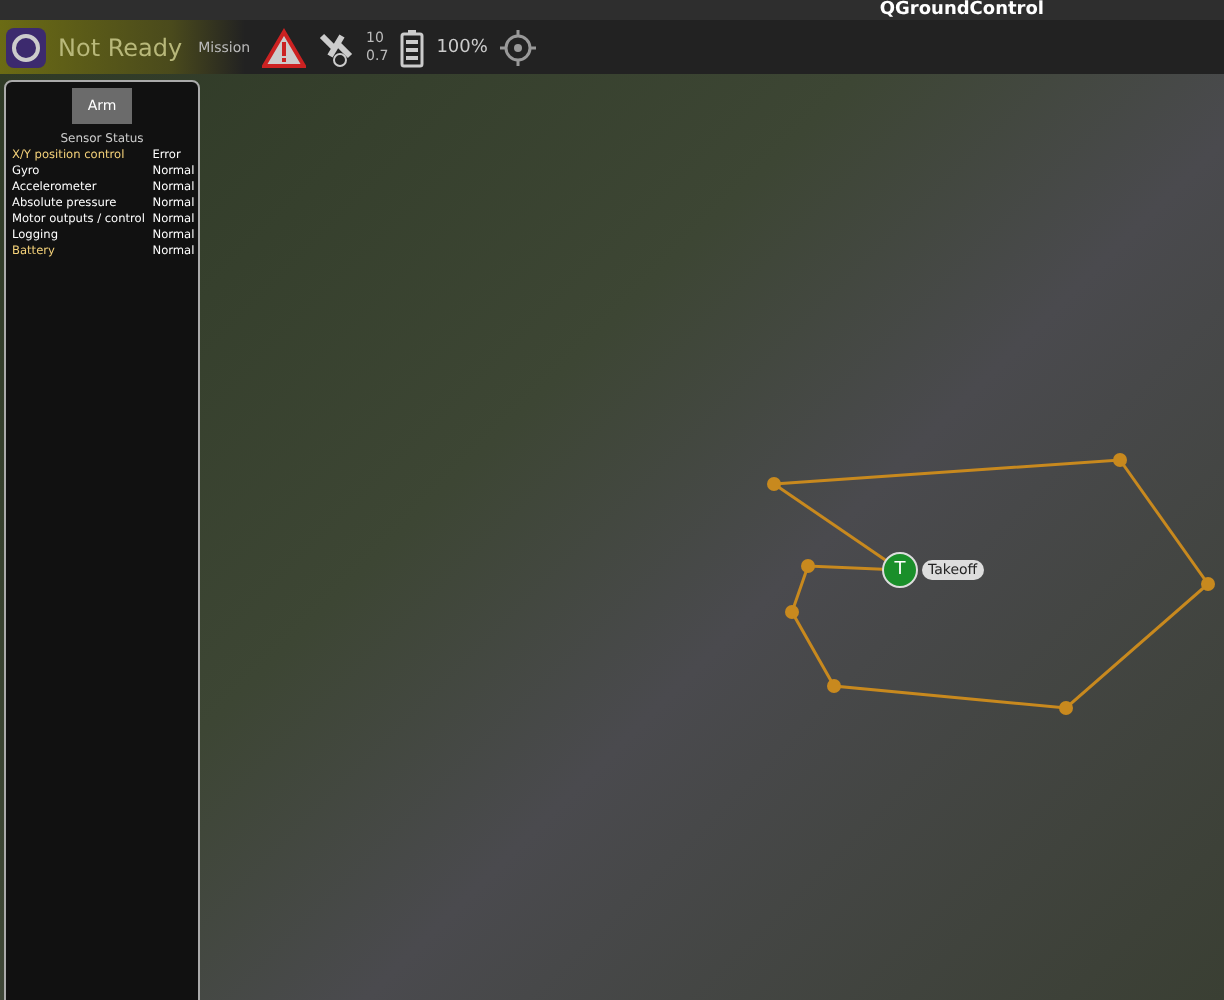  Describe the element at coordinates (120, 47) in the screenshot. I see `vehicle-status: Not Ready` at that location.